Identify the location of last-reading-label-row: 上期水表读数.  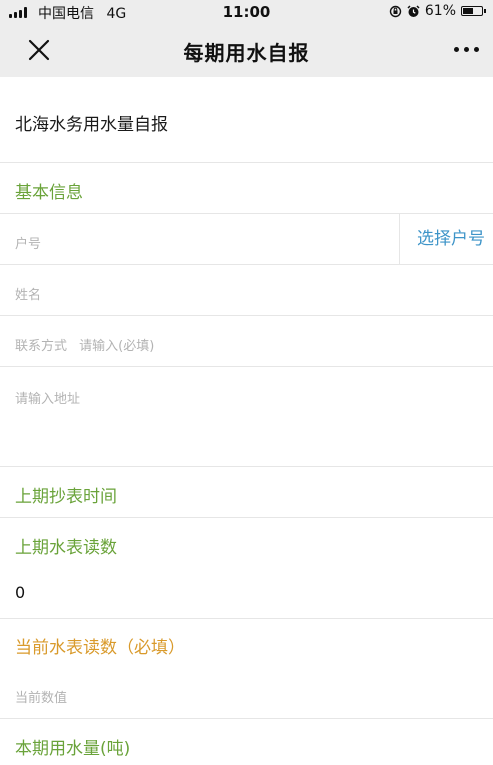
(246, 543).